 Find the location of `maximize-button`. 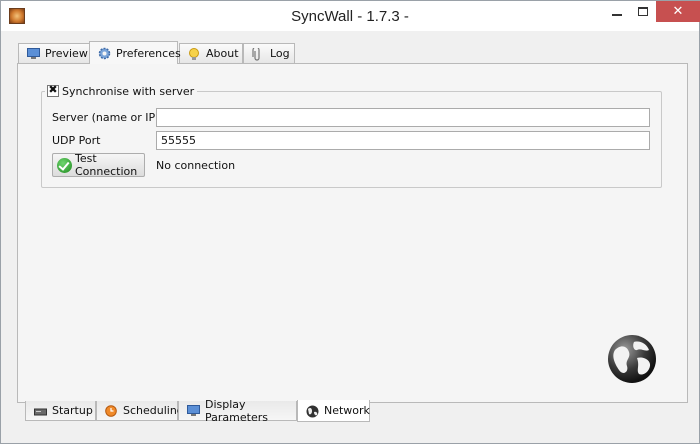

maximize-button is located at coordinates (643, 11).